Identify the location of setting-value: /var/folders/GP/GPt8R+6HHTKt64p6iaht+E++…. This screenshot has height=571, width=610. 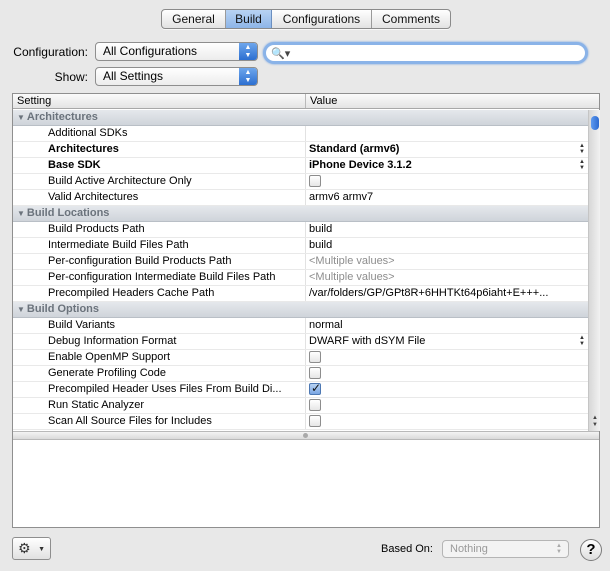
(447, 293).